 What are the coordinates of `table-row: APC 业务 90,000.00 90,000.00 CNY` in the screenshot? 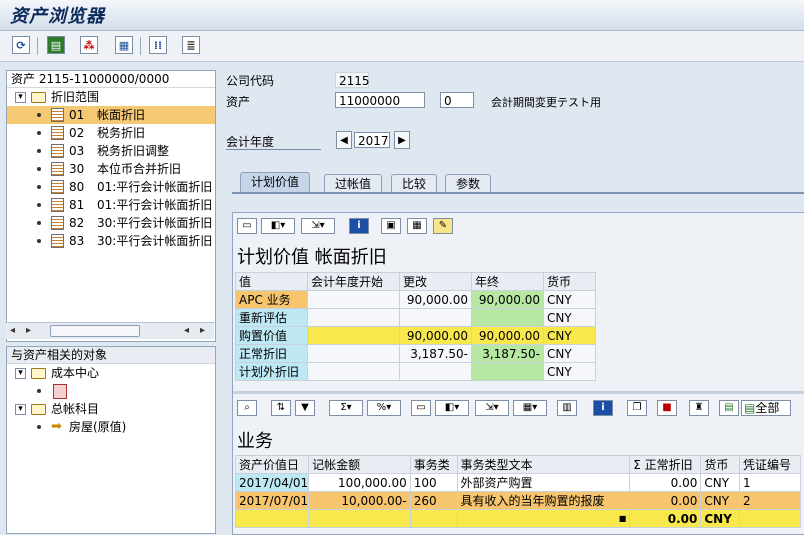 It's located at (415, 299).